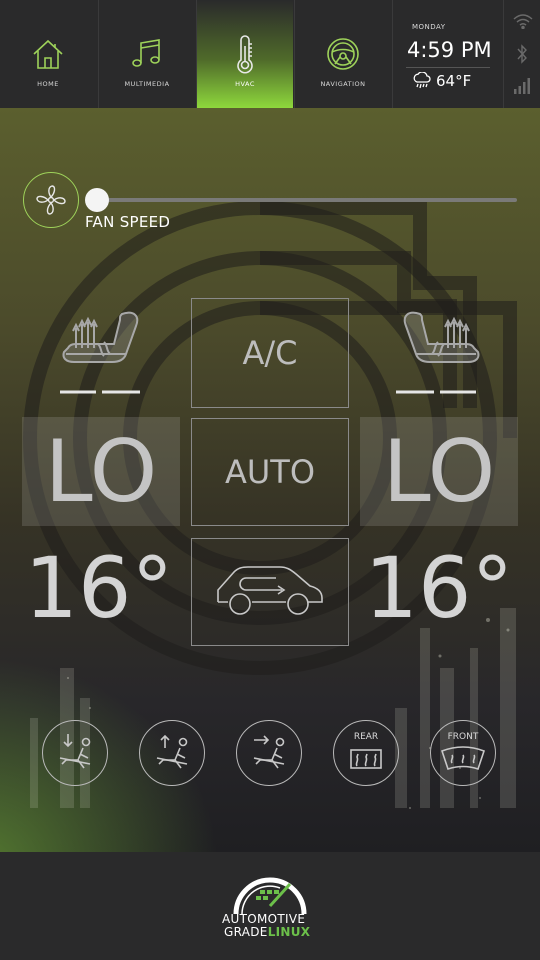 The width and height of the screenshot is (540, 960). I want to click on brand-line-1: AUTOMOTIVE, so click(264, 919).